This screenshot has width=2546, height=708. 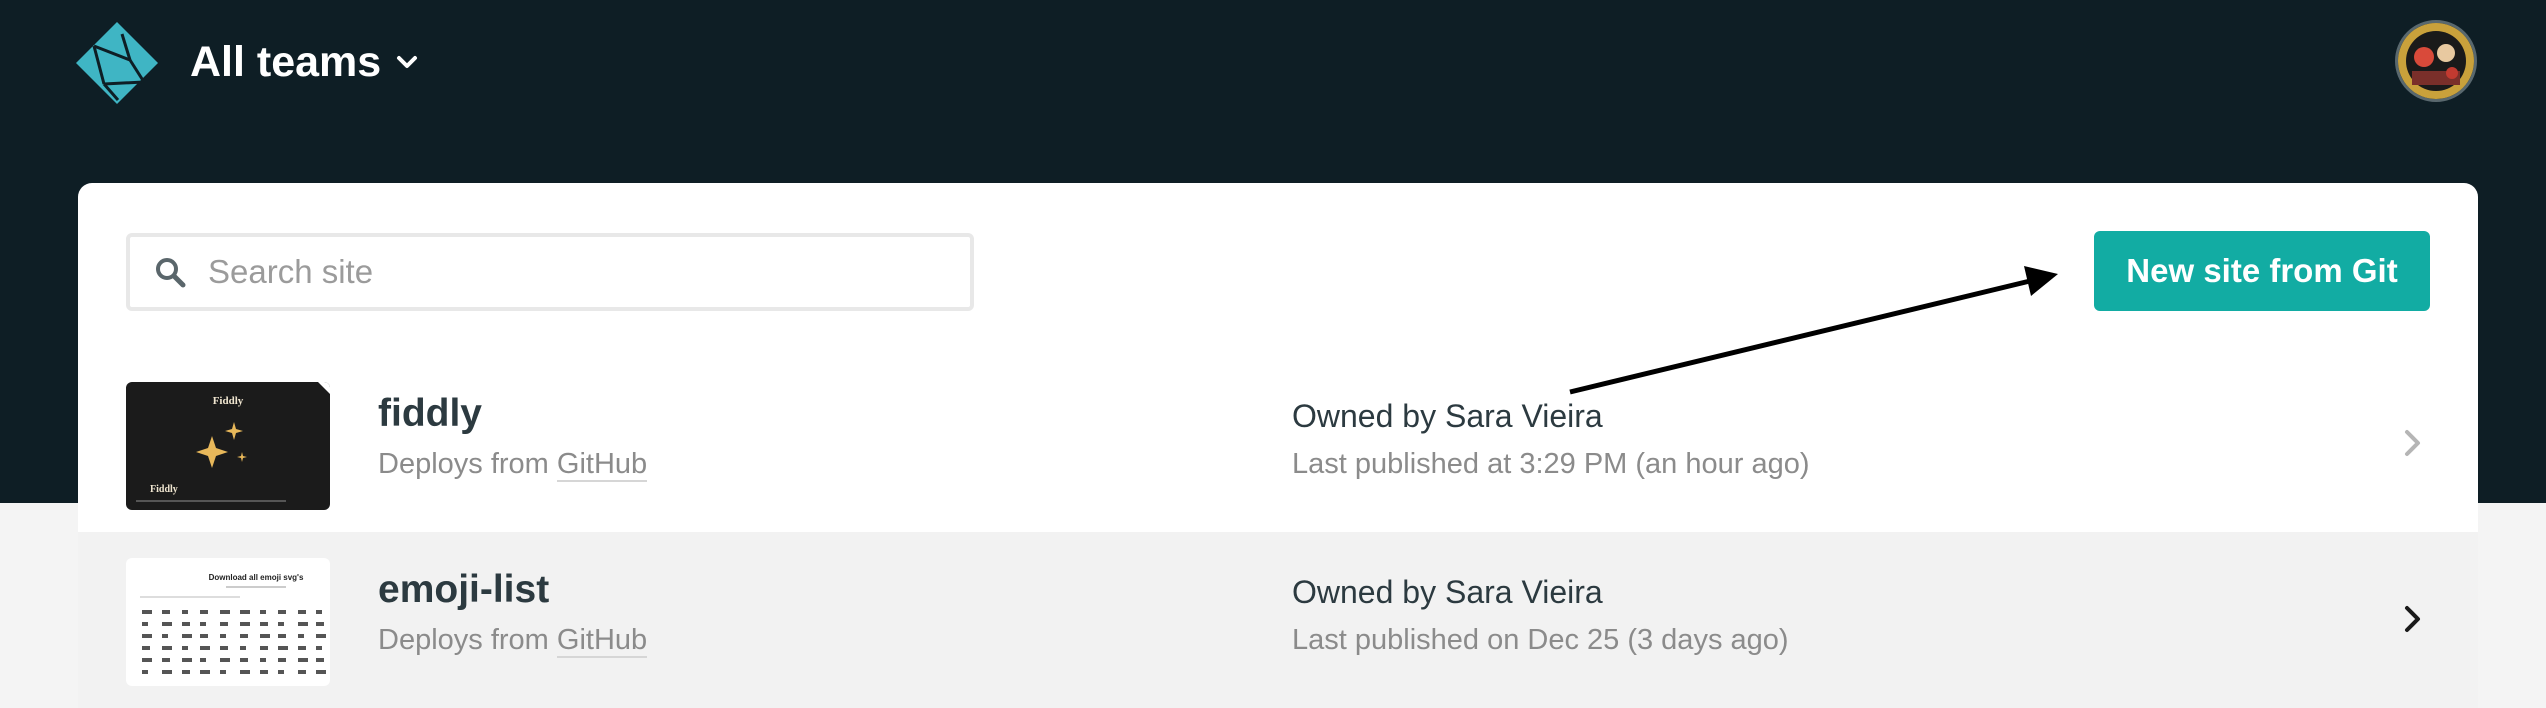 What do you see at coordinates (588, 272) in the screenshot?
I see `search-input` at bounding box center [588, 272].